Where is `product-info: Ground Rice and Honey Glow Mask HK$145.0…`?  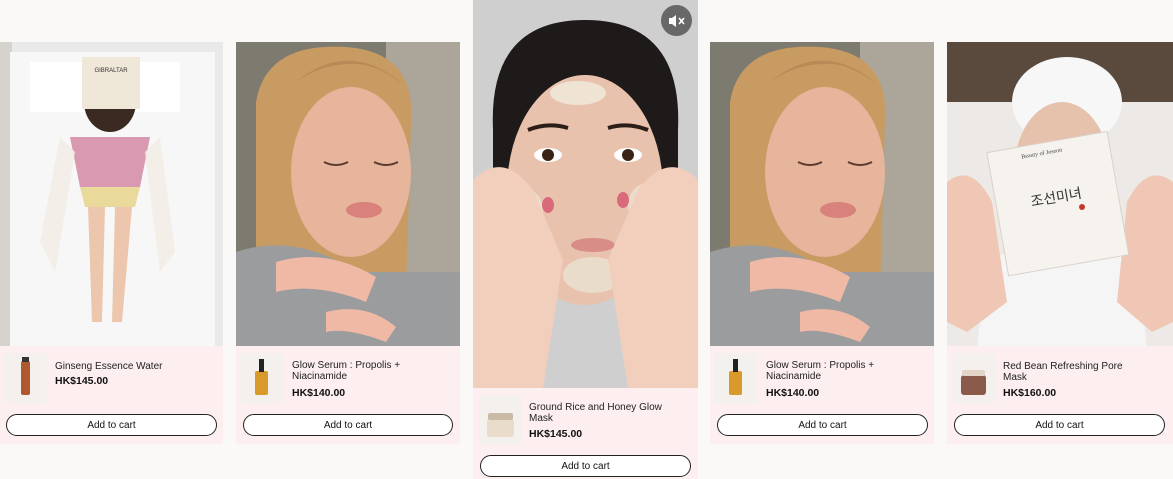
product-info: Ground Rice and Honey Glow Mask HK$145.0… is located at coordinates (585, 433).